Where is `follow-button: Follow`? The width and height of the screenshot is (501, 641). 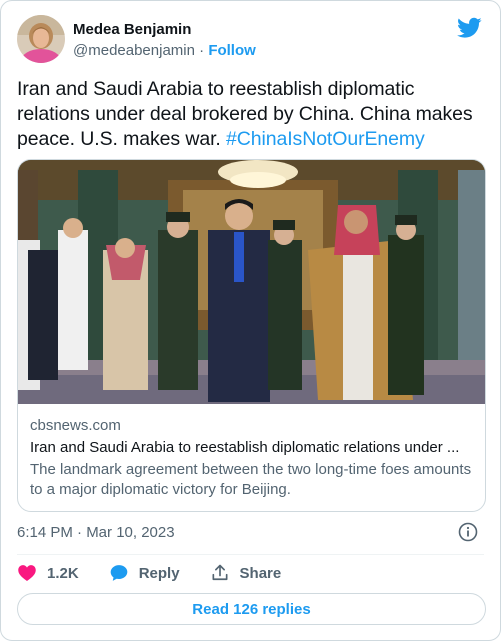
follow-button: Follow is located at coordinates (232, 50).